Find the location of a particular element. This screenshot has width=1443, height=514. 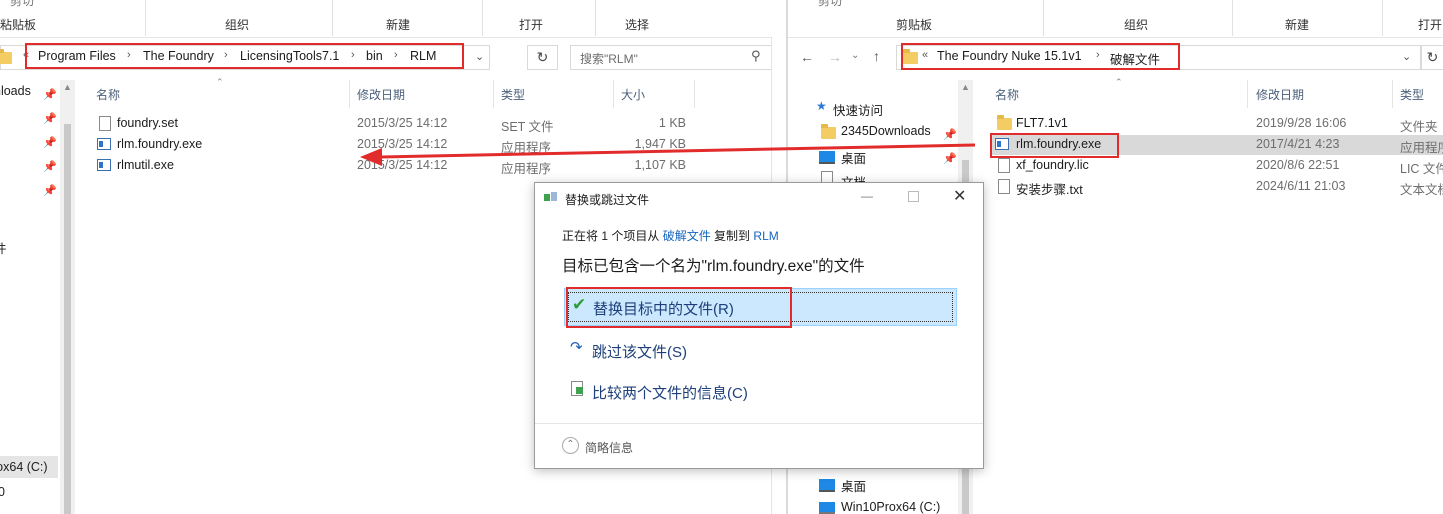

minimize-icon: — is located at coordinates (867, 196).